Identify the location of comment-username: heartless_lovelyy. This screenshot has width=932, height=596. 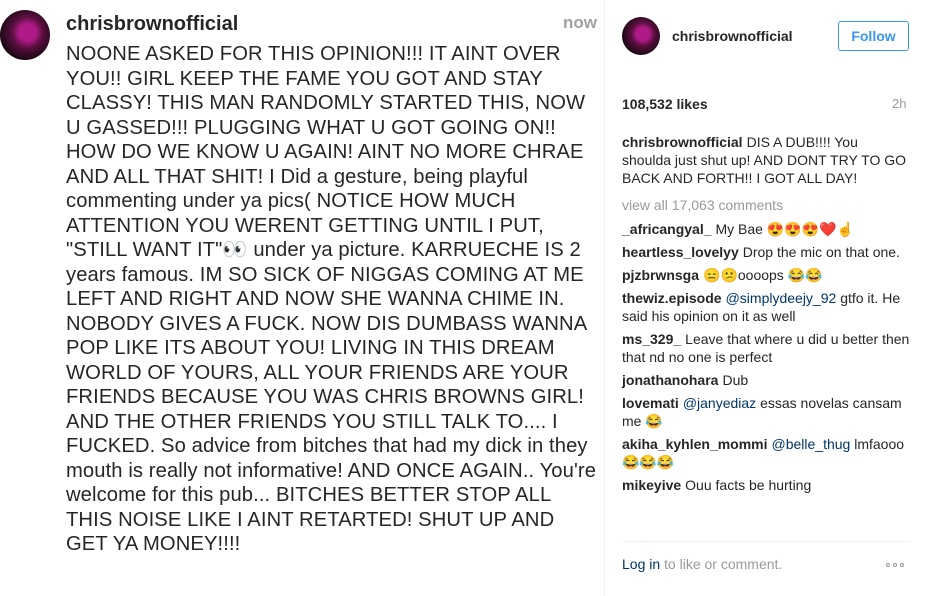
(680, 252).